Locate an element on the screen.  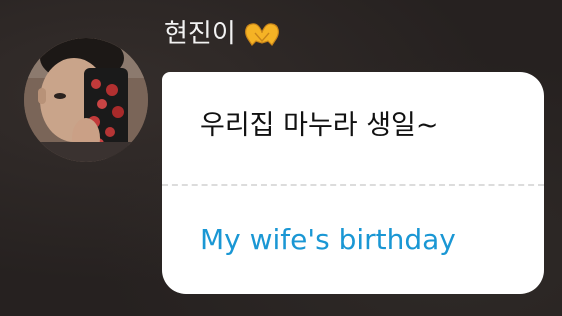
heart-hands-icon is located at coordinates (262, 34).